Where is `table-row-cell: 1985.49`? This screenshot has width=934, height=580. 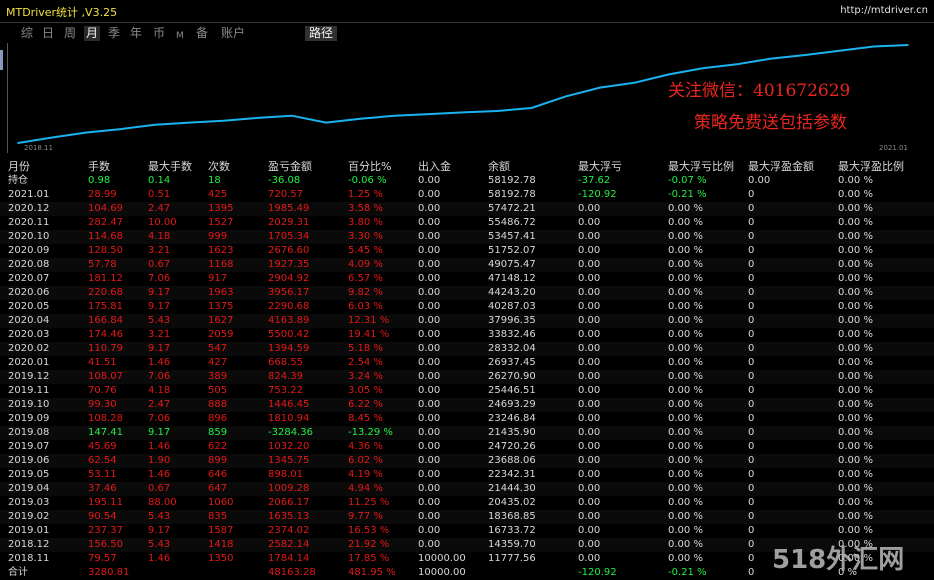
table-row-cell: 1985.49 is located at coordinates (289, 208).